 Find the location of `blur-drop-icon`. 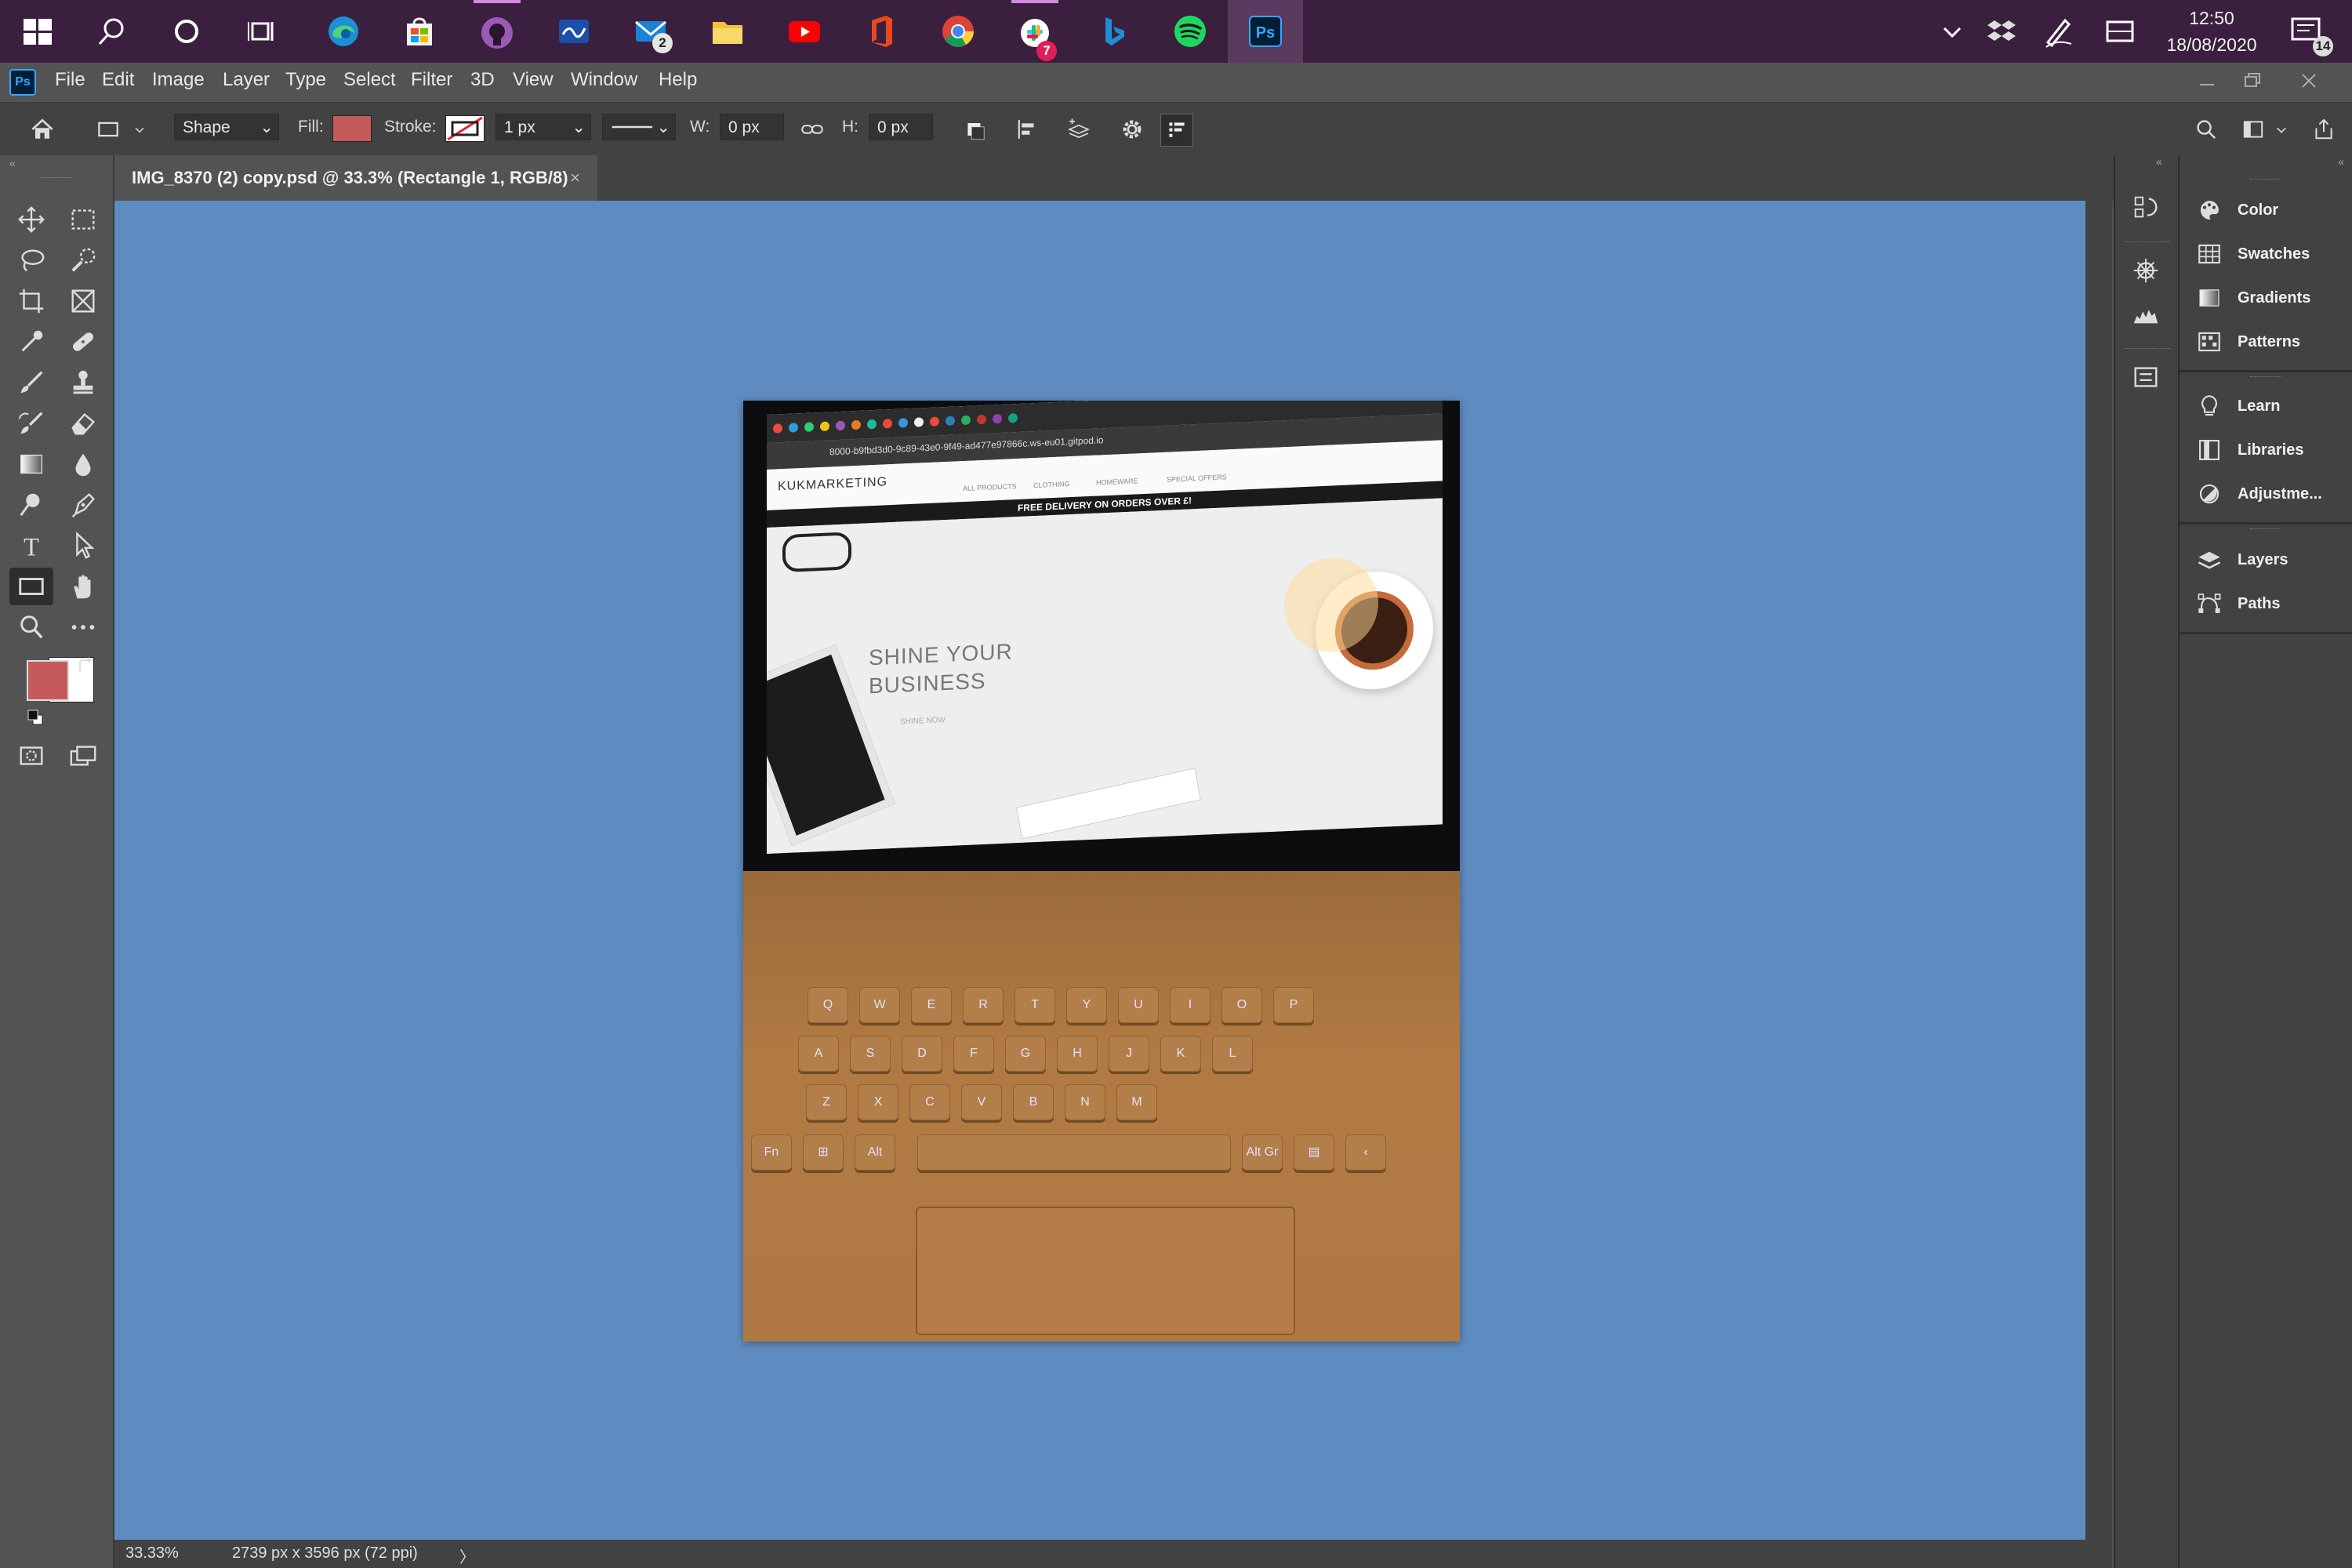

blur-drop-icon is located at coordinates (83, 464).